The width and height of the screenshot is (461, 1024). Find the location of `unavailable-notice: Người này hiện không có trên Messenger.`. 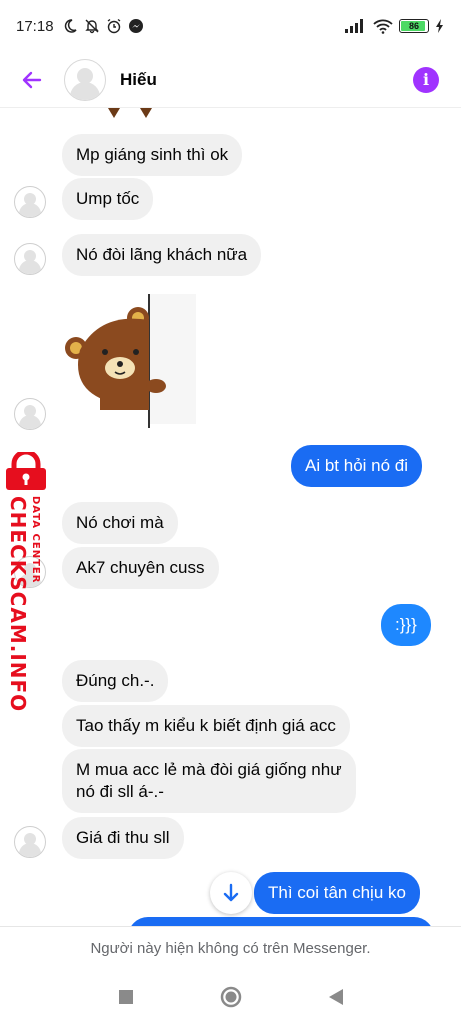

unavailable-notice: Người này hiện không có trên Messenger. is located at coordinates (230, 948).